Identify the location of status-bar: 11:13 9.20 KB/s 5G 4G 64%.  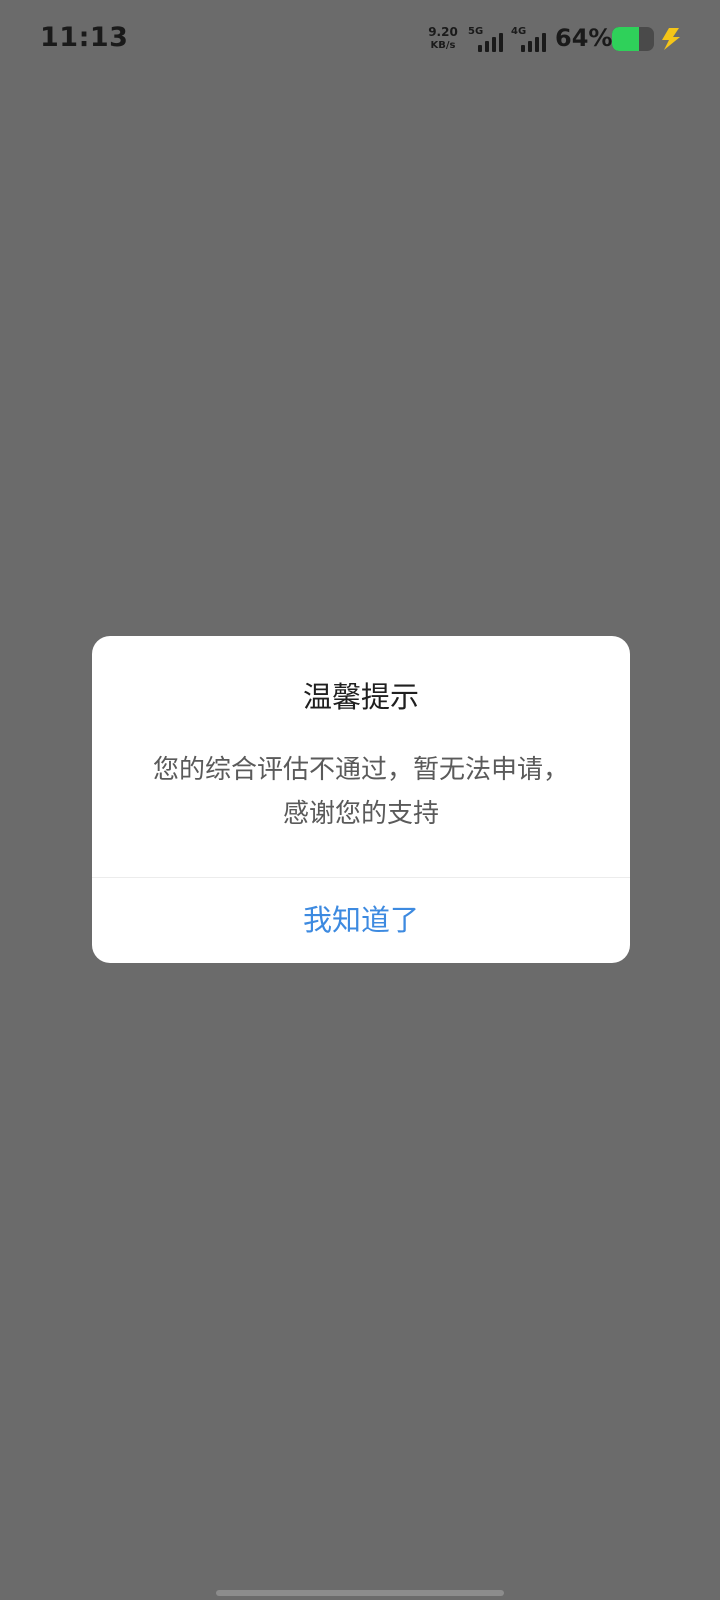
(360, 40).